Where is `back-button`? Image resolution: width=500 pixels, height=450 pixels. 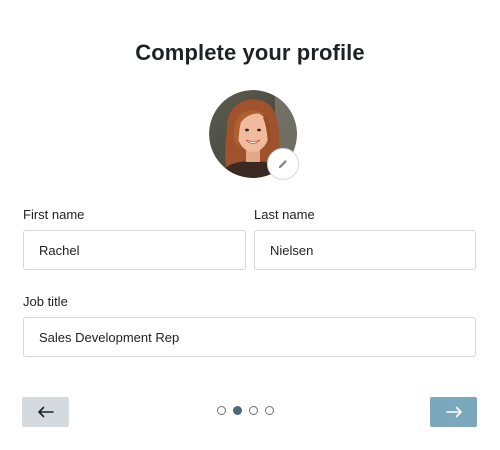 back-button is located at coordinates (45, 412).